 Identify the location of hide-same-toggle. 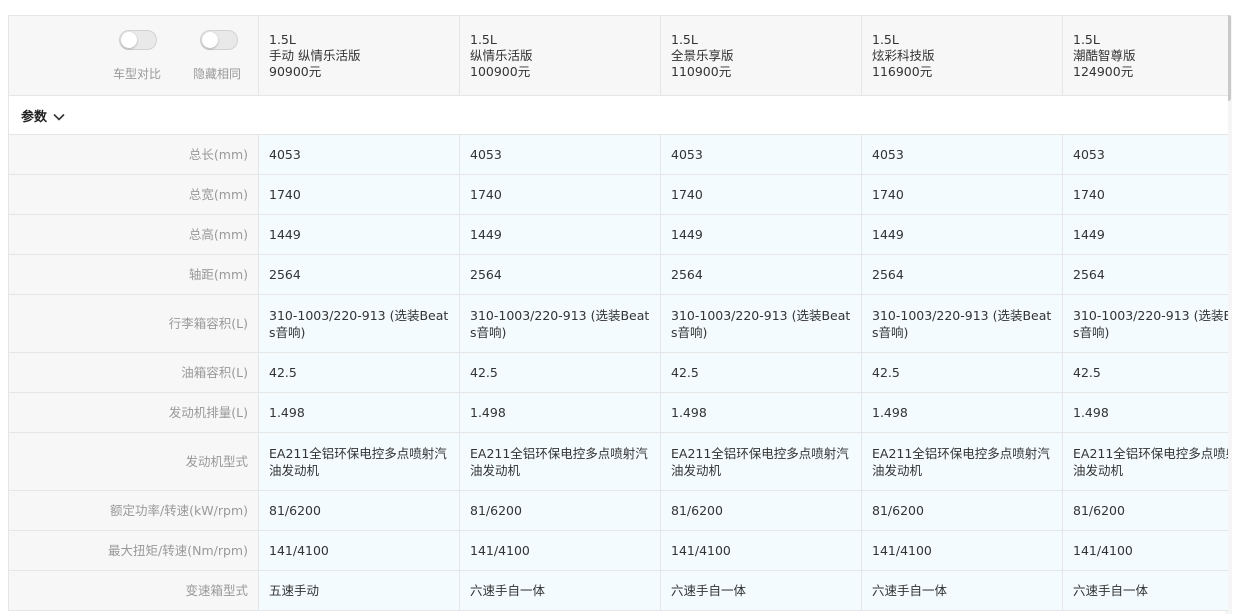
(219, 40).